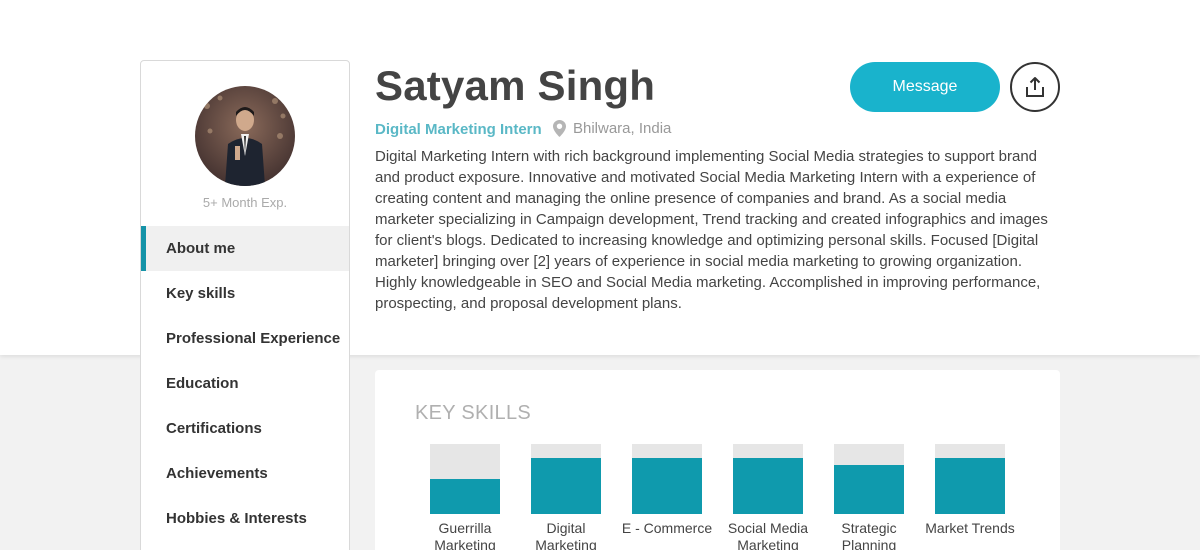 The height and width of the screenshot is (550, 1200). I want to click on skill-item: Market Trends, so click(970, 490).